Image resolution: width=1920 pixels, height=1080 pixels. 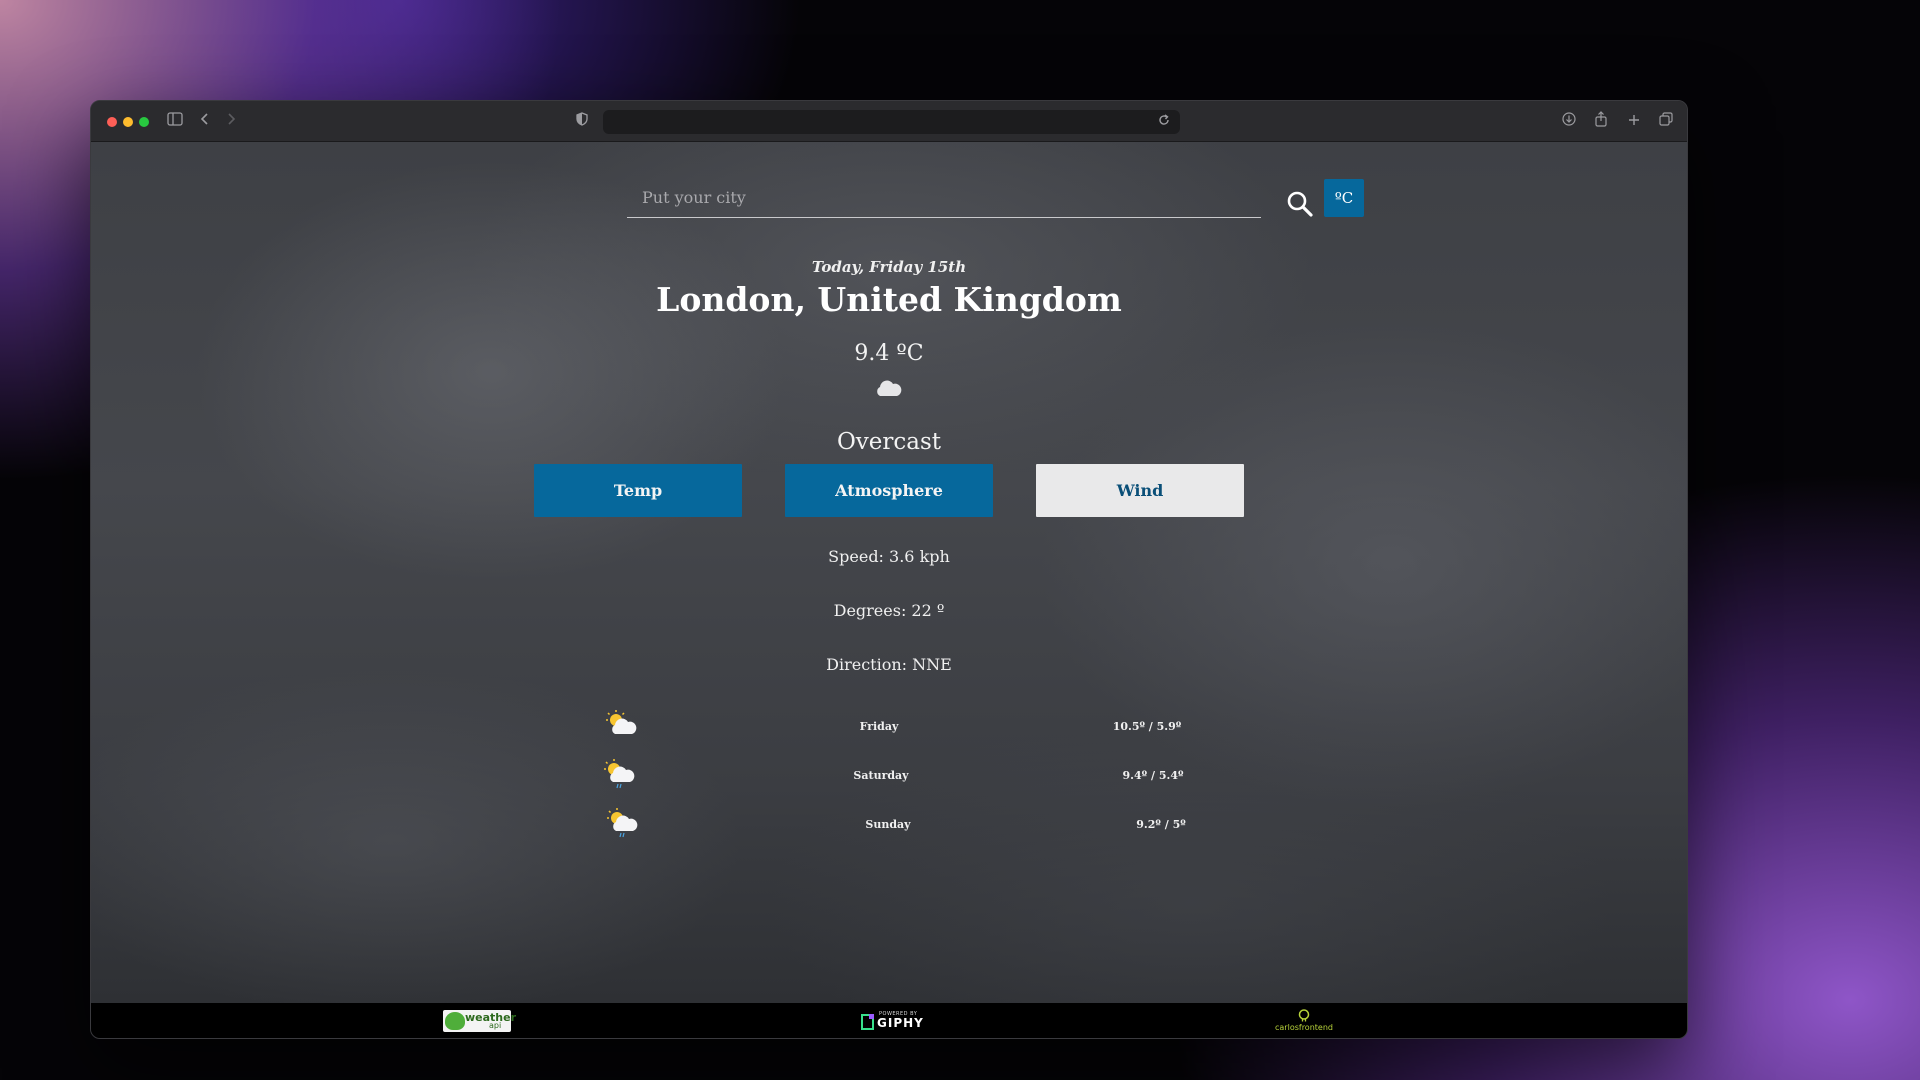 I want to click on giphy-mark-icon, so click(x=867, y=1022).